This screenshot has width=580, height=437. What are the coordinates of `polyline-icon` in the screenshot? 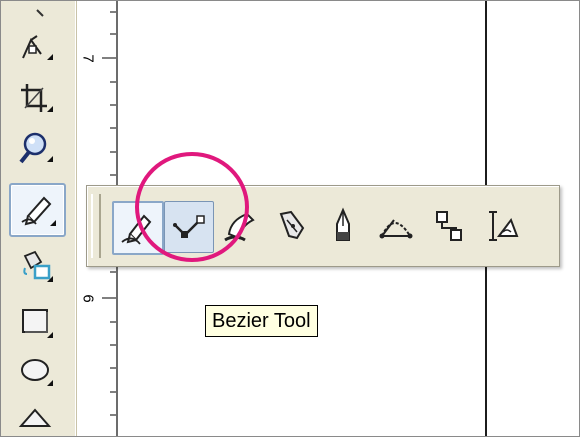 It's located at (343, 224).